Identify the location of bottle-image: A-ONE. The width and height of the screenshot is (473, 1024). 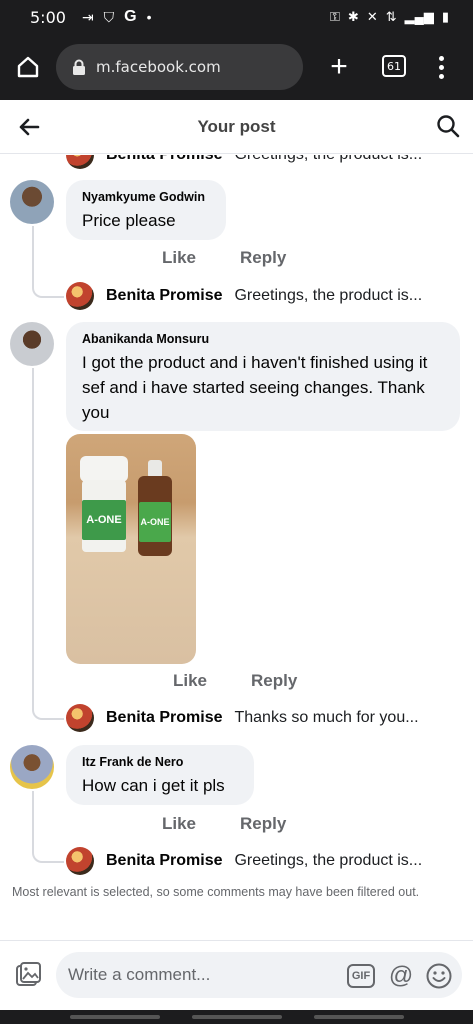
(155, 508).